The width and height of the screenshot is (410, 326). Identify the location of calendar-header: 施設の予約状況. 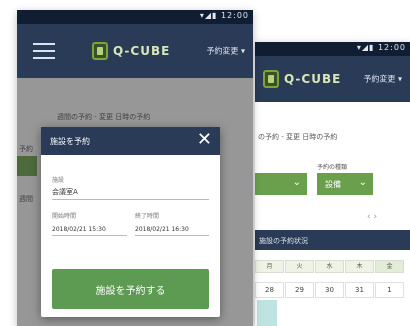
(332, 240).